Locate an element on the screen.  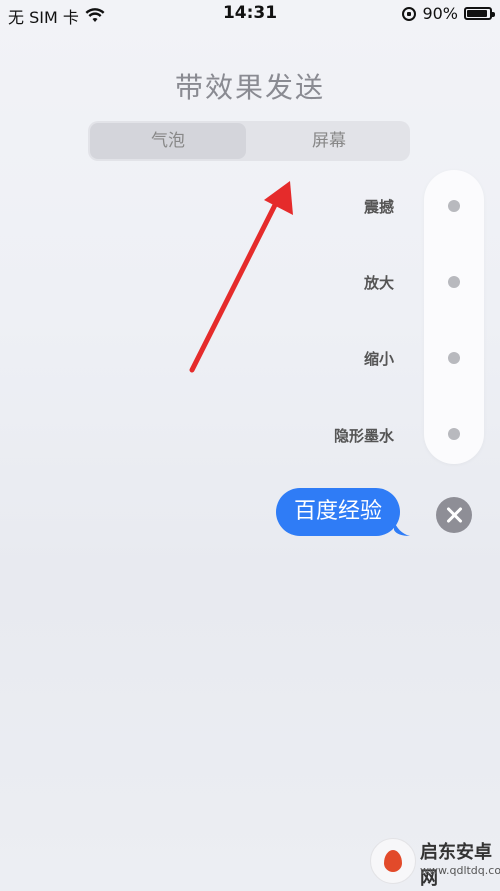
effect-option-invisible-ink is located at coordinates (454, 434).